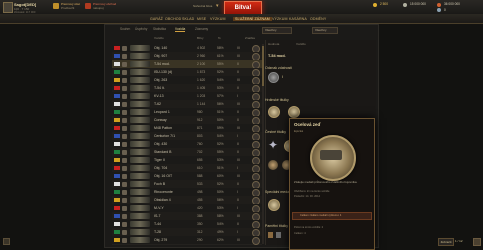  Describe the element at coordinates (161, 79) in the screenshot. I see `vehicle-name: Obj. 263` at that location.